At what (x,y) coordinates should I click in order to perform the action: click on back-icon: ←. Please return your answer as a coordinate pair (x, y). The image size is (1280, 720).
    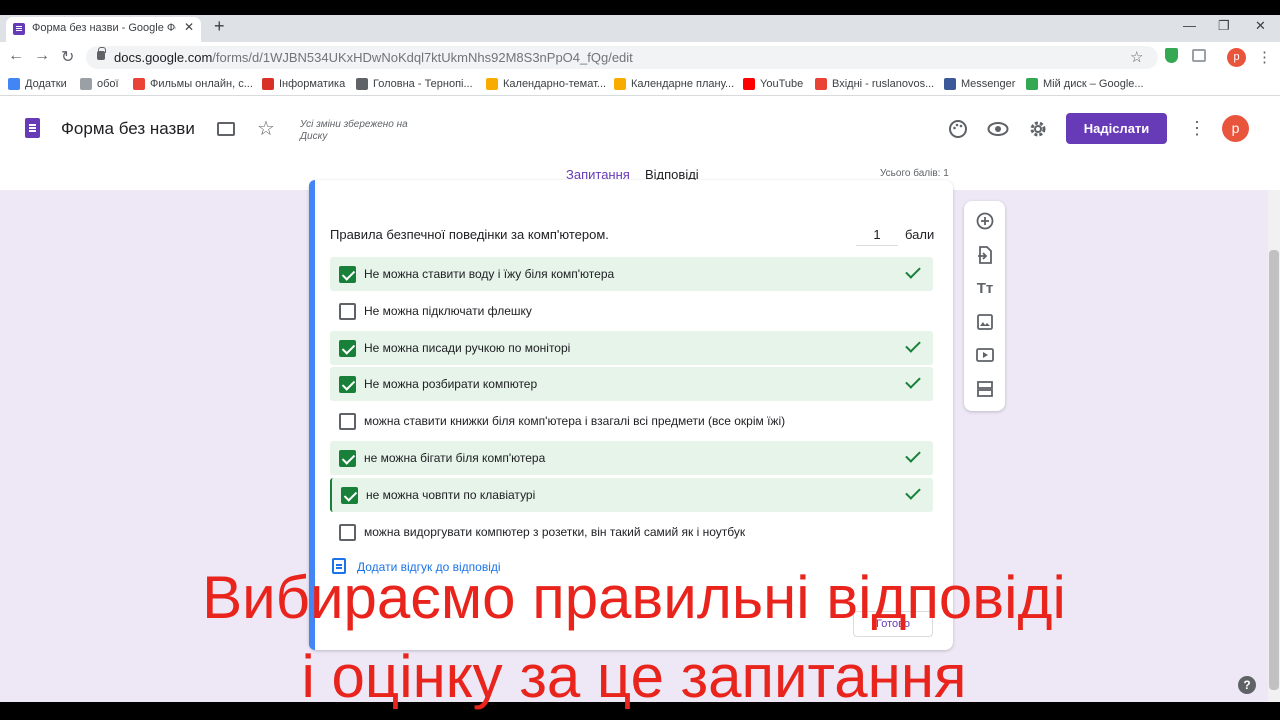
    Looking at the image, I should click on (16, 56).